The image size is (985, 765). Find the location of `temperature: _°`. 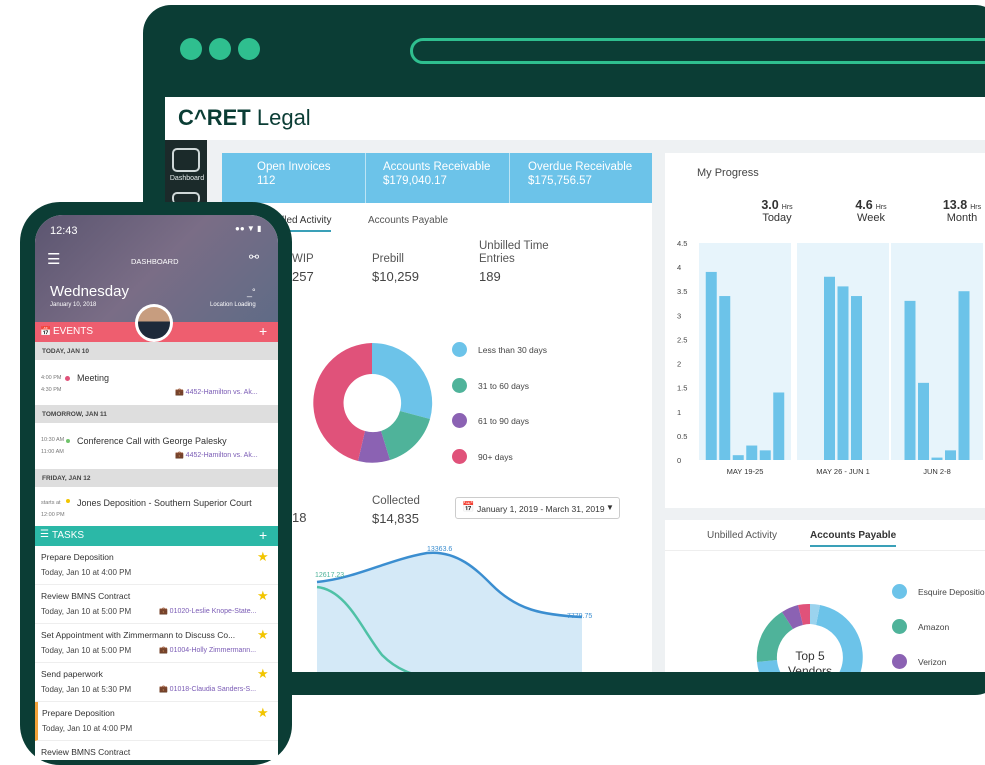

temperature: _° is located at coordinates (251, 292).